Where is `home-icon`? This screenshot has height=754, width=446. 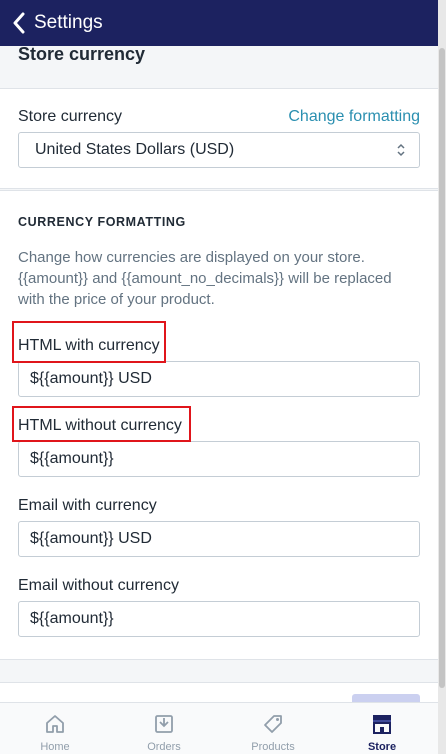
home-icon is located at coordinates (55, 724).